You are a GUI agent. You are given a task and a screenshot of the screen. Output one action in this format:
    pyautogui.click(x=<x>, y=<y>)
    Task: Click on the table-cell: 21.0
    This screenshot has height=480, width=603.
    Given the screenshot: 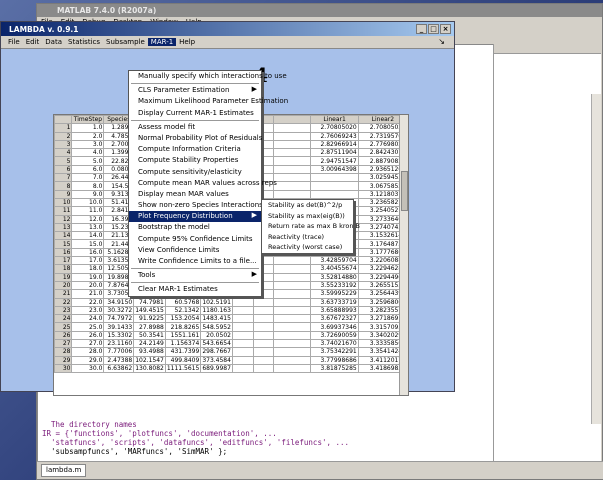 What is the action you would take?
    pyautogui.click(x=88, y=294)
    